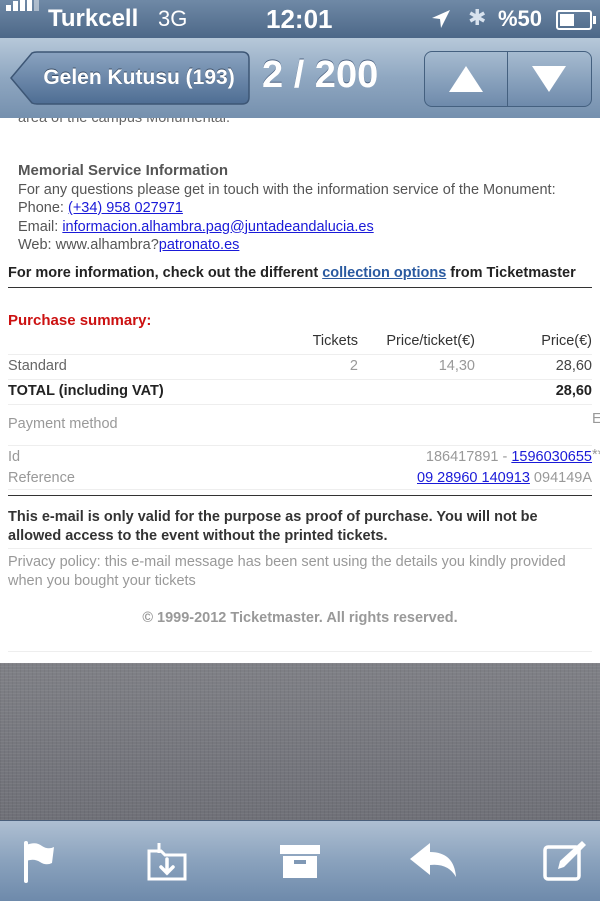 The width and height of the screenshot is (600, 901). I want to click on clock: 12:01, so click(299, 19).